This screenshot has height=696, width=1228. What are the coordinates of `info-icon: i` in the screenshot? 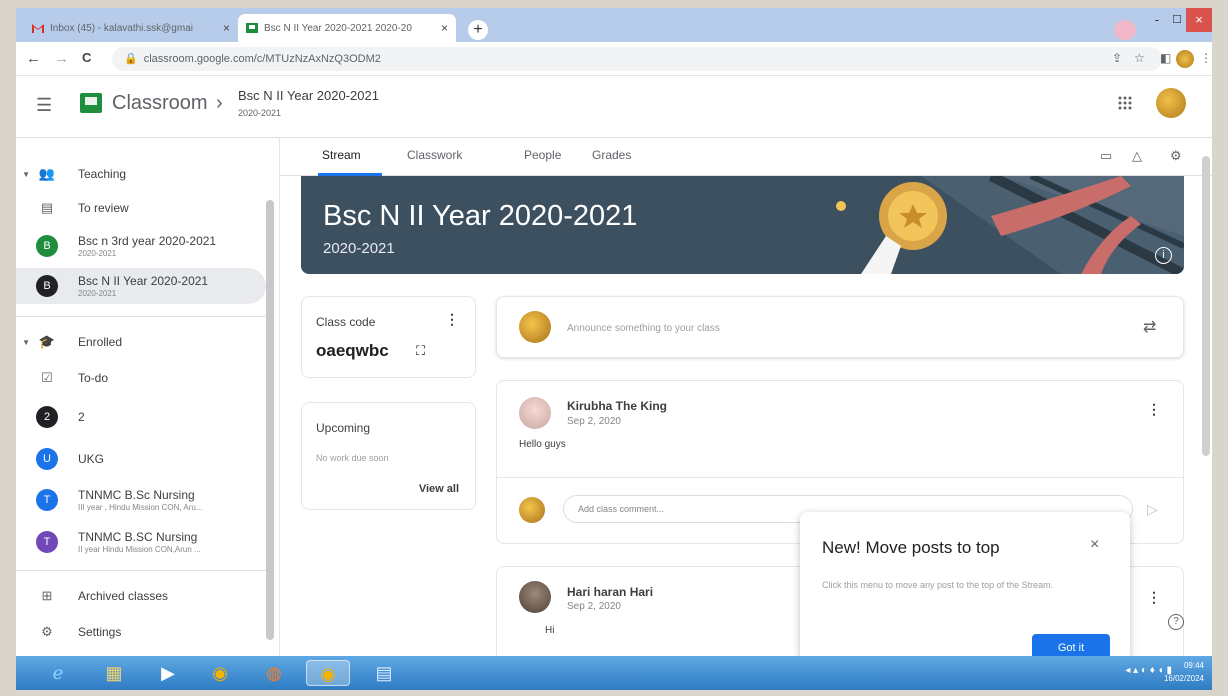 It's located at (1163, 255).